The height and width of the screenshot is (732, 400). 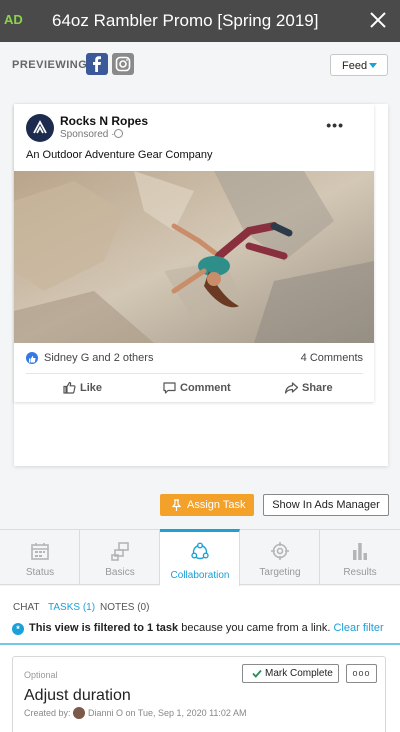 What do you see at coordinates (291, 388) in the screenshot?
I see `share-icon` at bounding box center [291, 388].